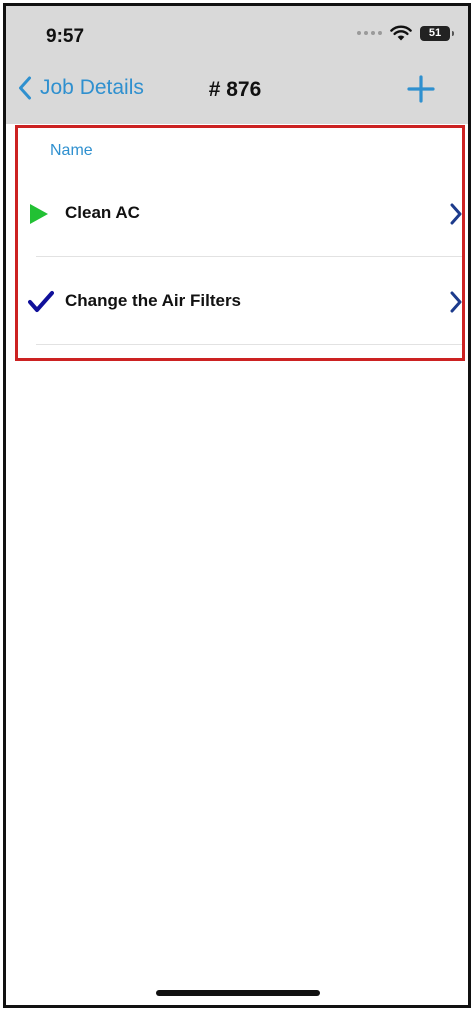 This screenshot has width=474, height=1011. What do you see at coordinates (238, 993) in the screenshot?
I see `home-indicator` at bounding box center [238, 993].